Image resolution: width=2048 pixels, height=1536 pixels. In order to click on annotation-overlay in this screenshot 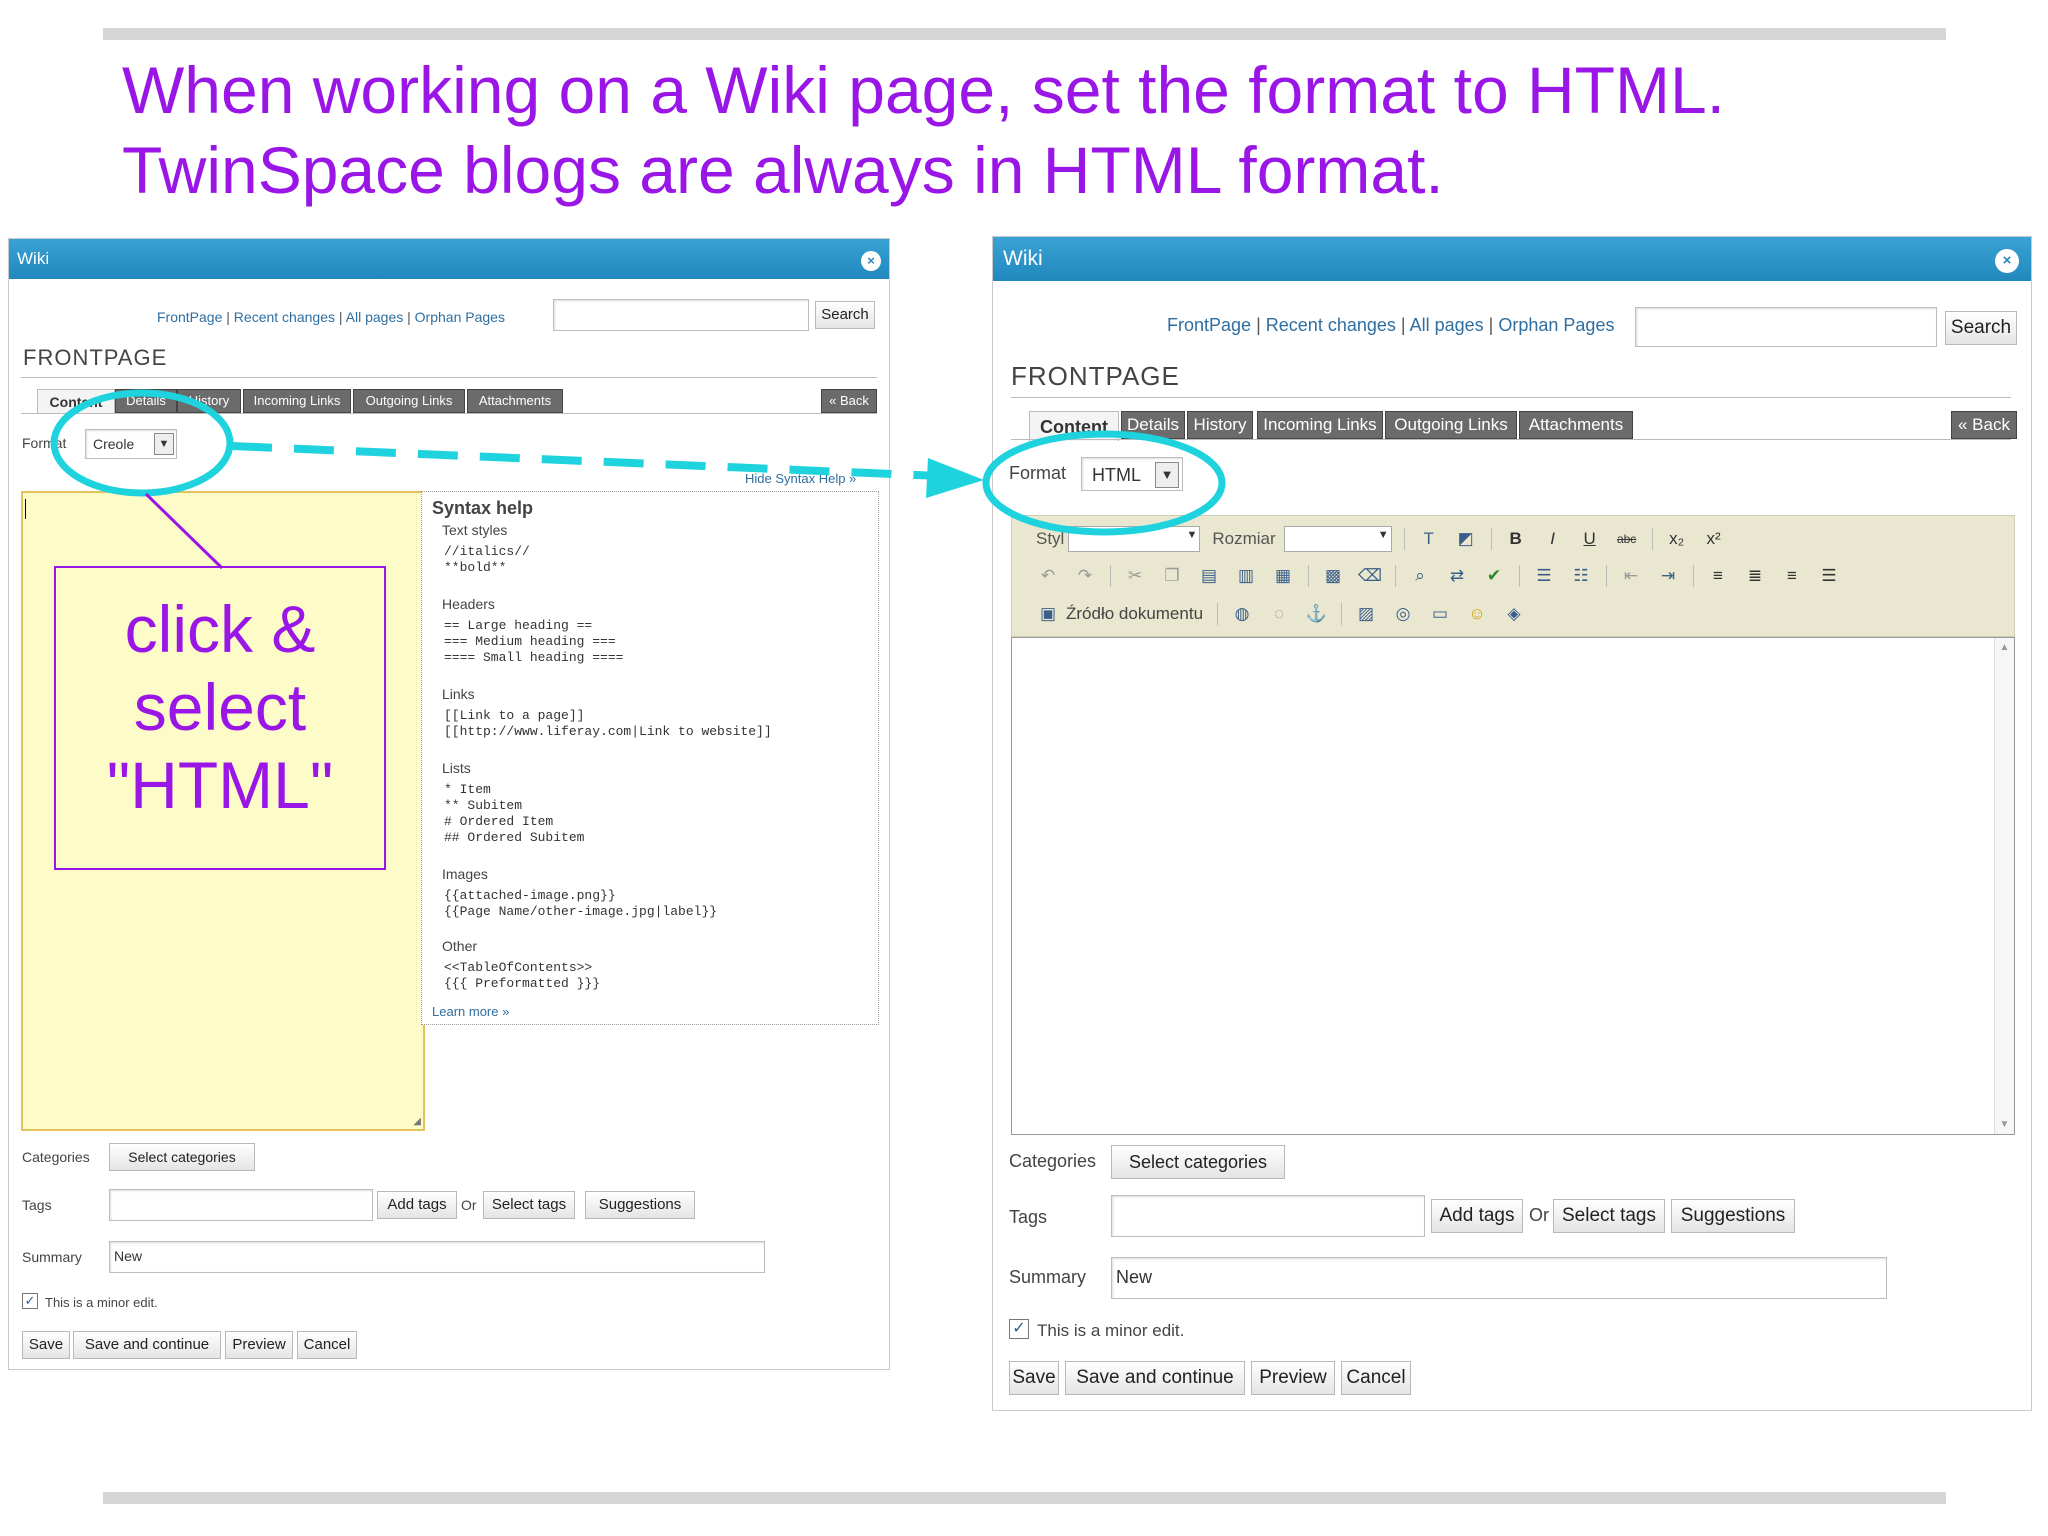, I will do `click(638, 479)`.